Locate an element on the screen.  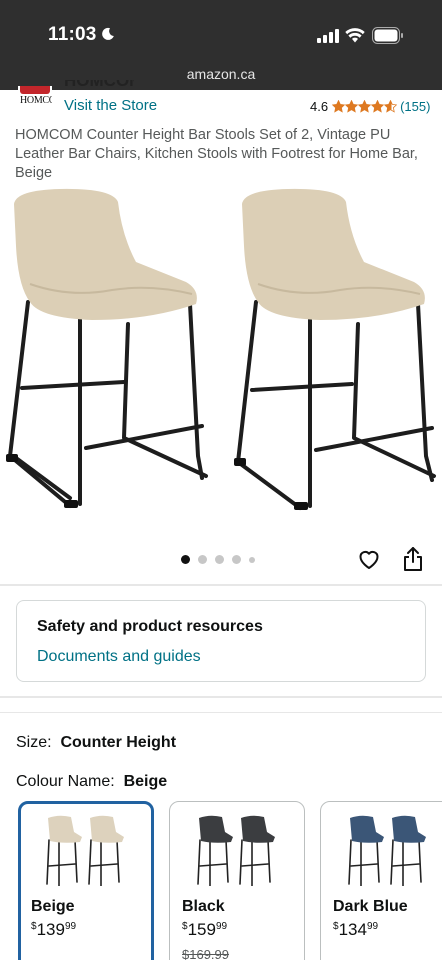
colour-option-name: Dark Blue is located at coordinates (370, 906).